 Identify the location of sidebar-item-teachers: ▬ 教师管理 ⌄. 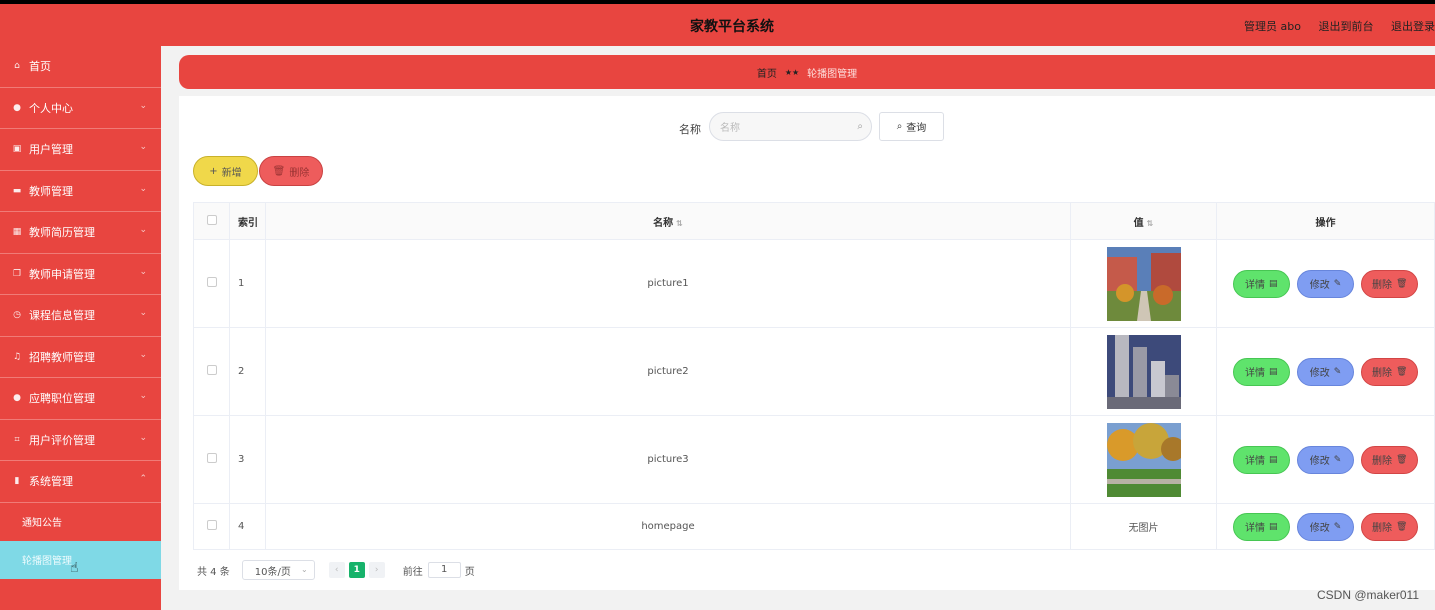
(80, 191).